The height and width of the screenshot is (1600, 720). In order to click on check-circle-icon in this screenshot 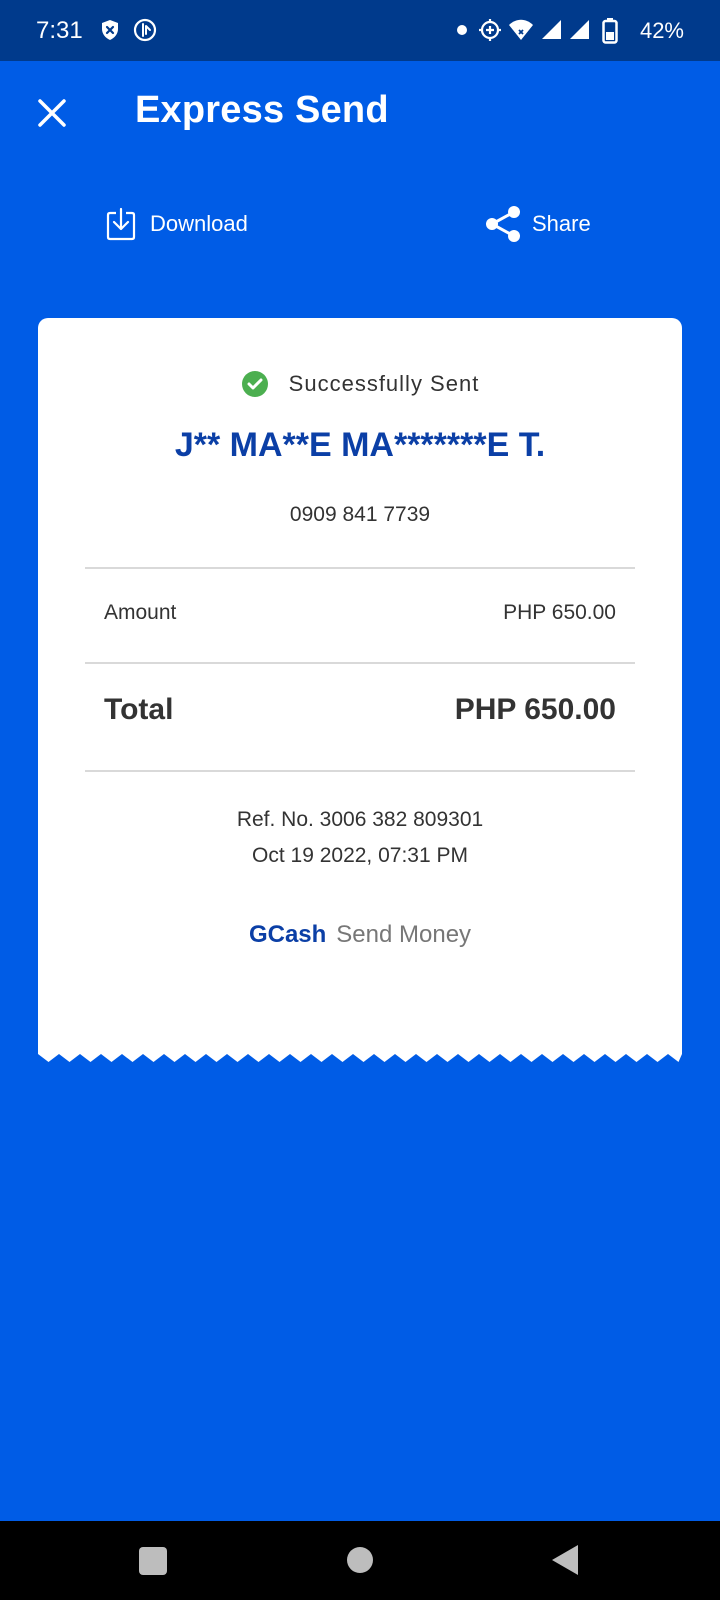, I will do `click(254, 384)`.